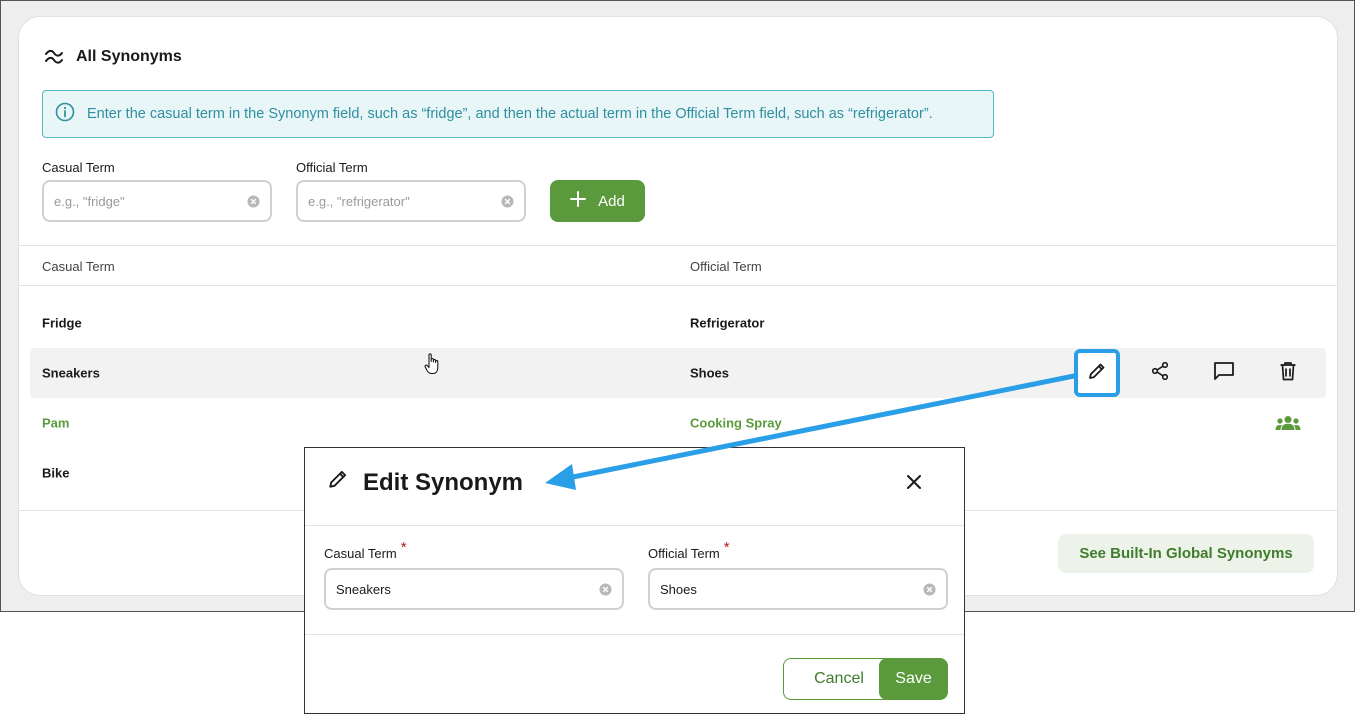  I want to click on delete-button, so click(1288, 373).